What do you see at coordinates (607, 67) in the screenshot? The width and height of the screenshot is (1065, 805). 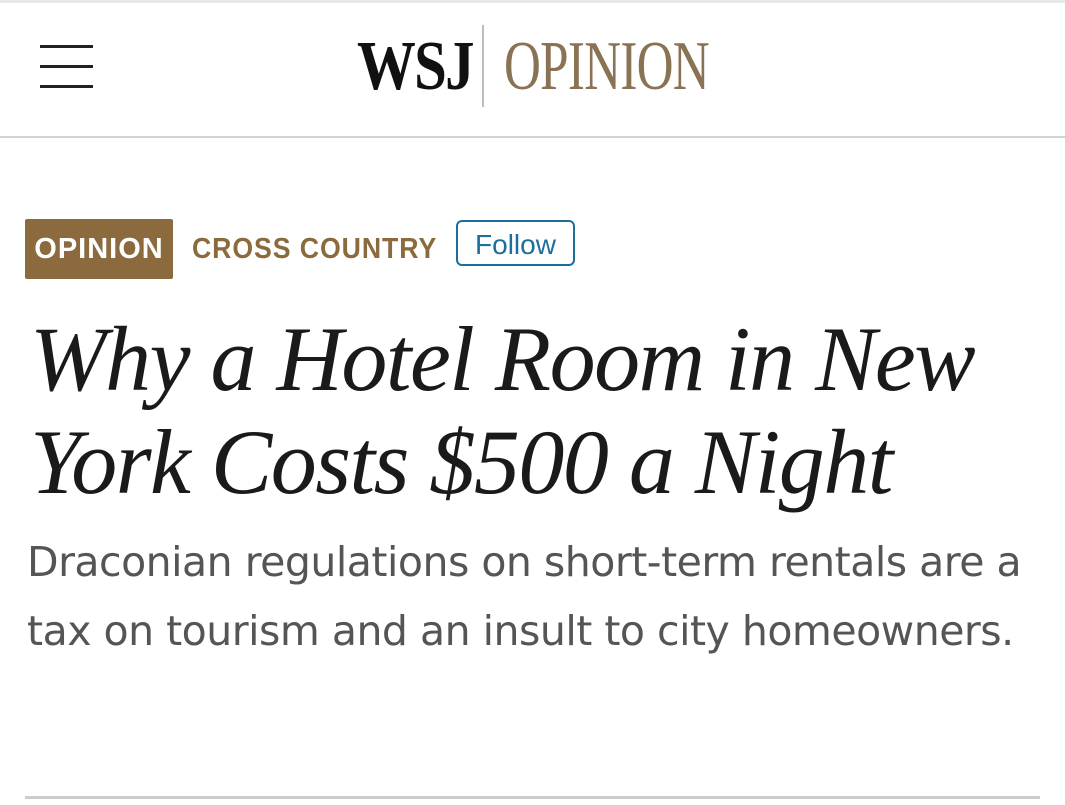 I see `opinion-section-logo: OPINION` at bounding box center [607, 67].